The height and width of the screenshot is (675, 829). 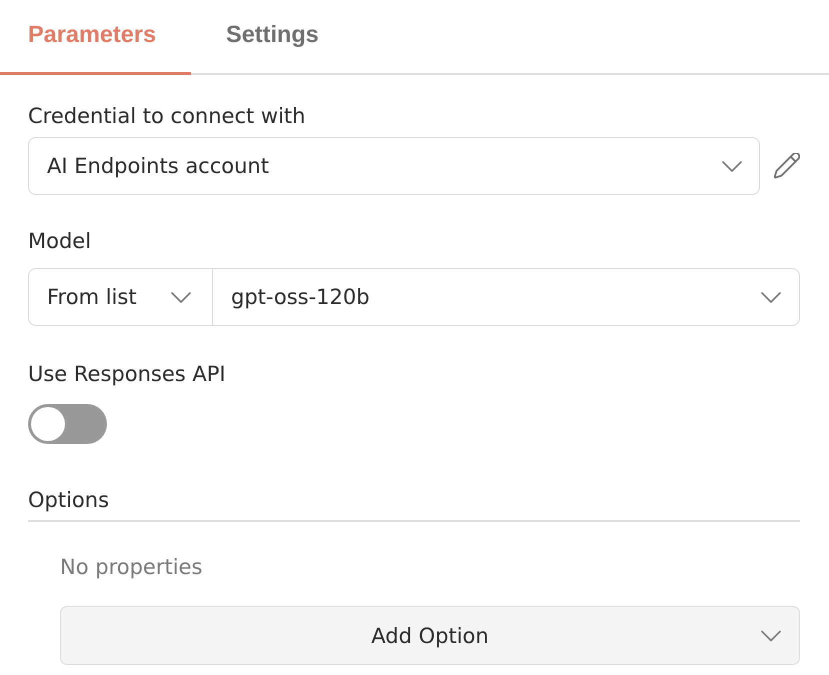 I want to click on section-title: Options, so click(x=69, y=500).